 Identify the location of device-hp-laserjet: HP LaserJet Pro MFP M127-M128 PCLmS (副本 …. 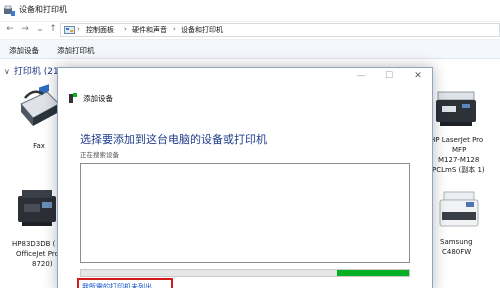
(463, 129).